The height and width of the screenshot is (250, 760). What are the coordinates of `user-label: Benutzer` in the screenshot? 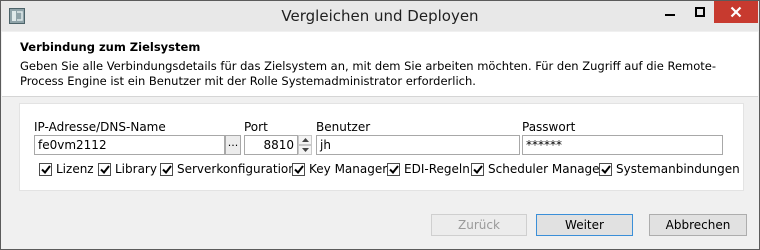 It's located at (343, 127).